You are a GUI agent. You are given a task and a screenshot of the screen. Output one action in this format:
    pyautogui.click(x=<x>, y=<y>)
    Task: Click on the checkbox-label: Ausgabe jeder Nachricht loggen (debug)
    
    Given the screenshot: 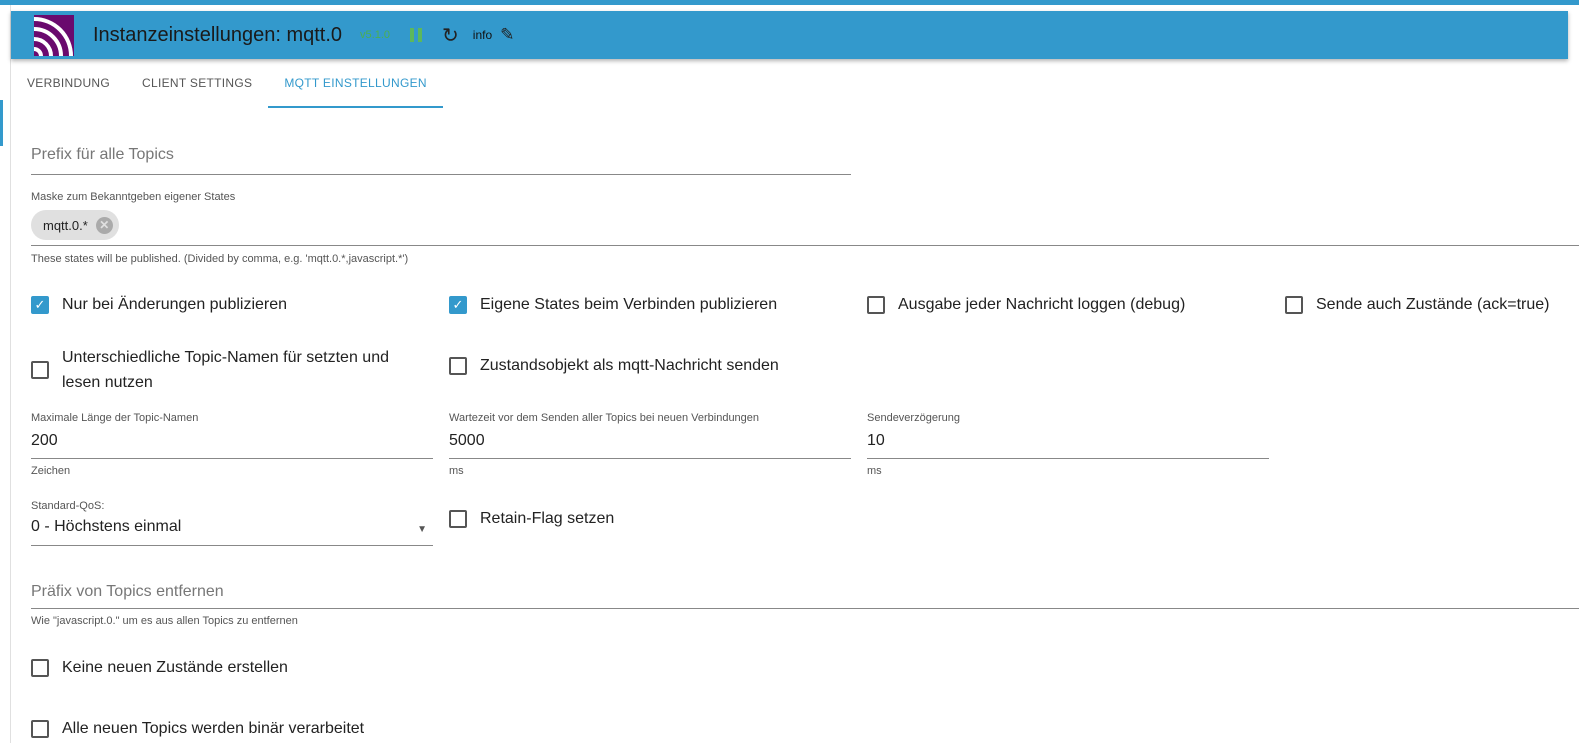 What is the action you would take?
    pyautogui.click(x=1042, y=304)
    